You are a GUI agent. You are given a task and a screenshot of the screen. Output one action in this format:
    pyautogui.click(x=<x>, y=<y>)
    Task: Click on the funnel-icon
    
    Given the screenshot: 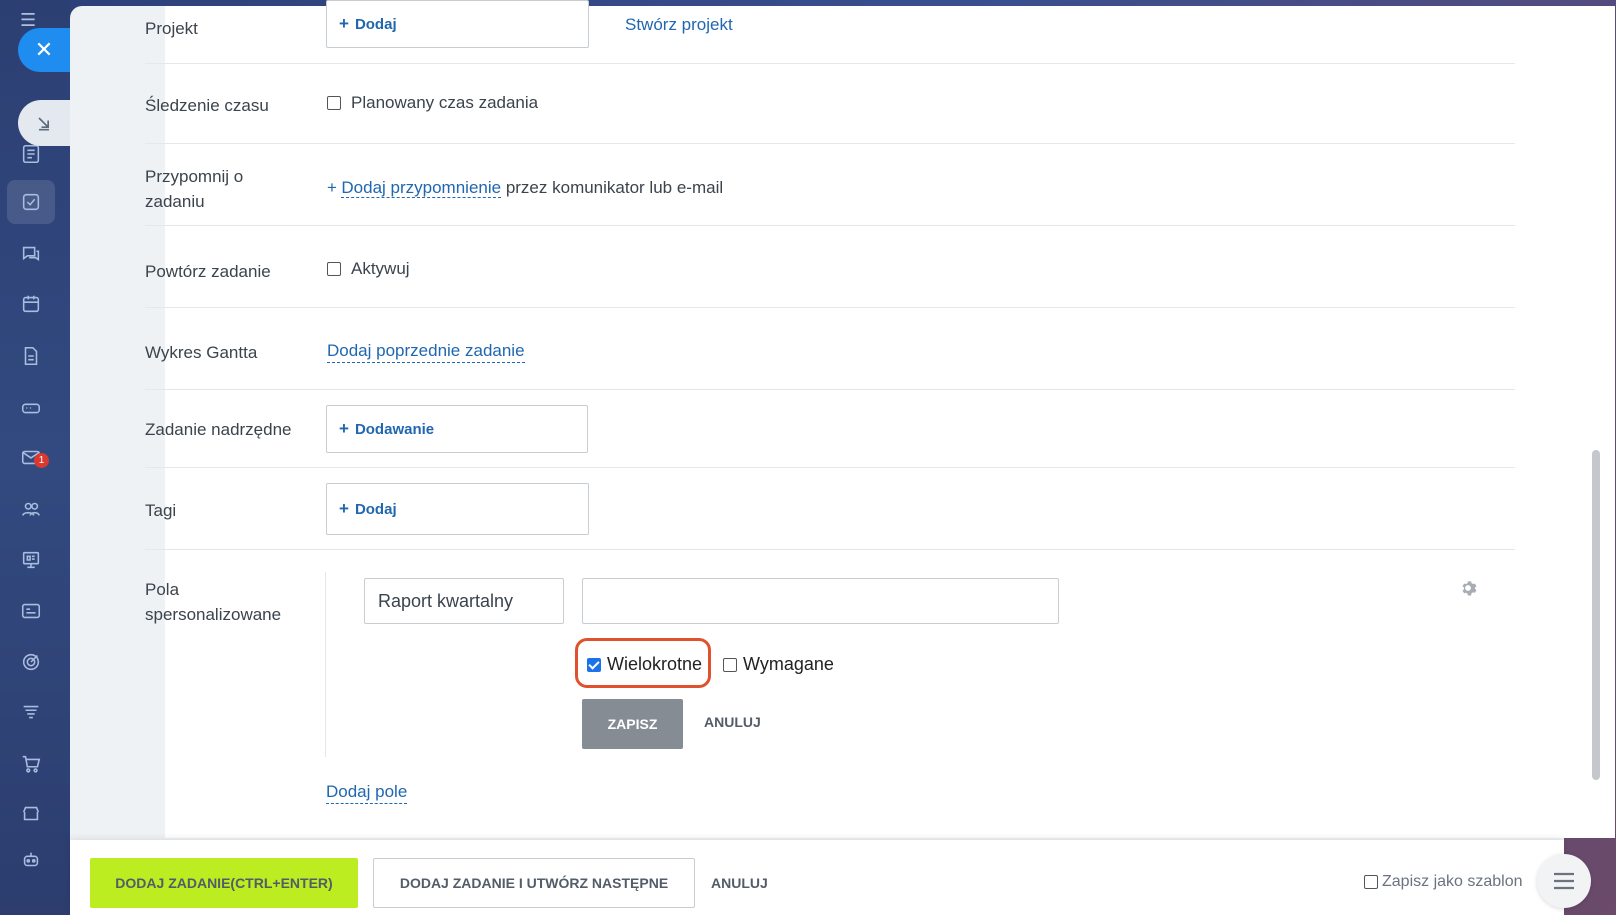 What is the action you would take?
    pyautogui.click(x=31, y=713)
    